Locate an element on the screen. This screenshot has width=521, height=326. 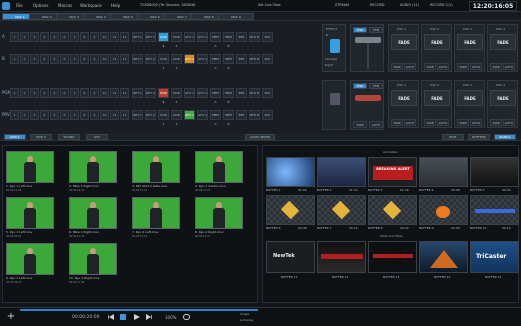
source-button: NET 2 is located at coordinates (150, 59).